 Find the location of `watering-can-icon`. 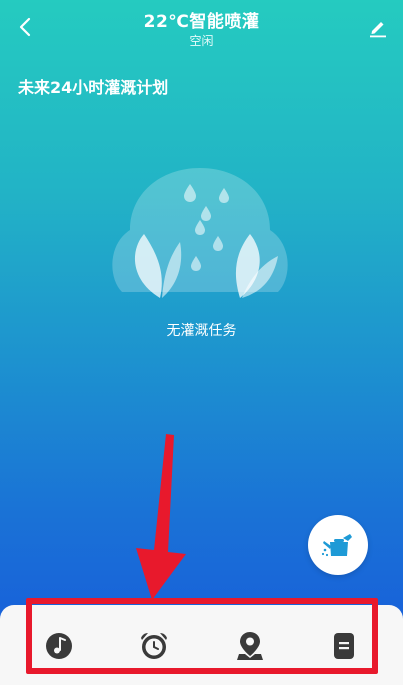

watering-can-icon is located at coordinates (336, 545).